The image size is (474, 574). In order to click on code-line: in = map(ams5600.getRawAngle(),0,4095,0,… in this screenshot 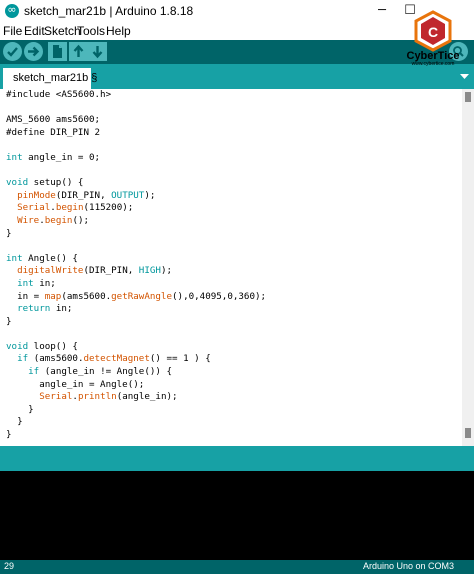, I will do `click(136, 296)`.